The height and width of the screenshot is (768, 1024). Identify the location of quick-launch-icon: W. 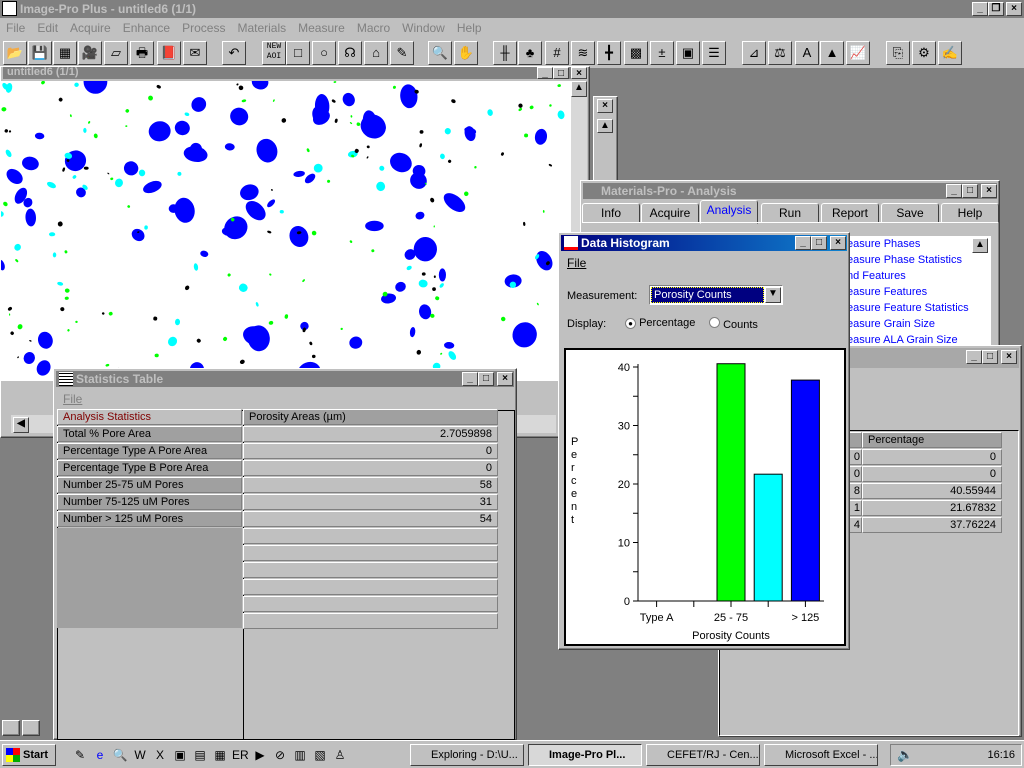
(140, 755).